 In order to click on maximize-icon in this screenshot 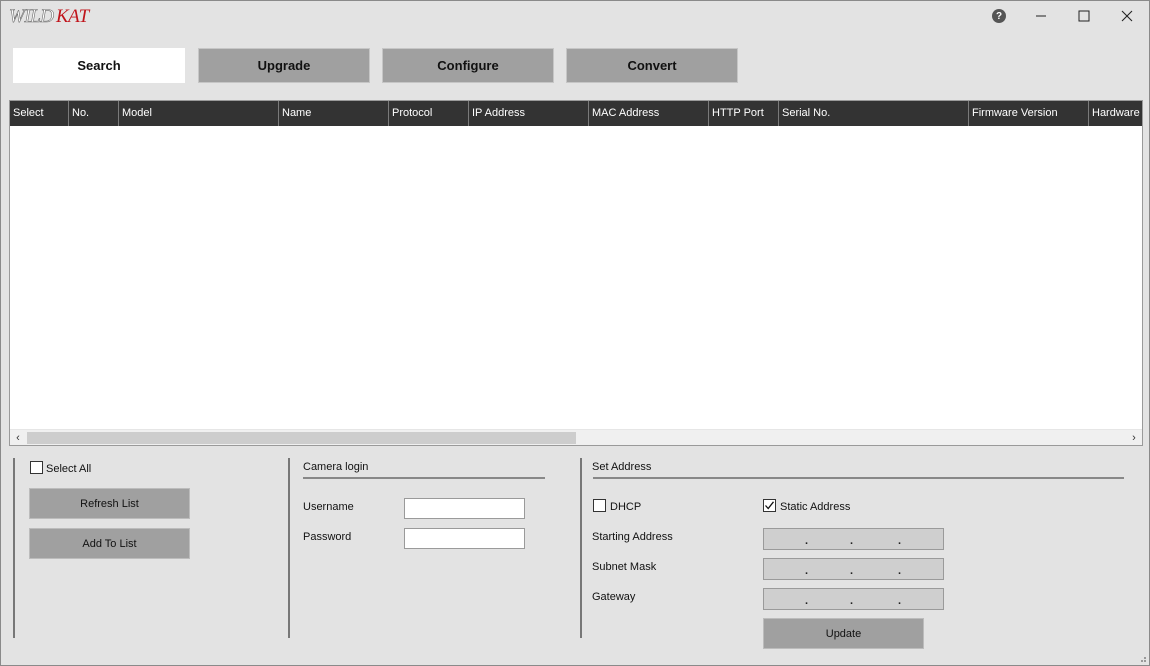, I will do `click(1084, 16)`.